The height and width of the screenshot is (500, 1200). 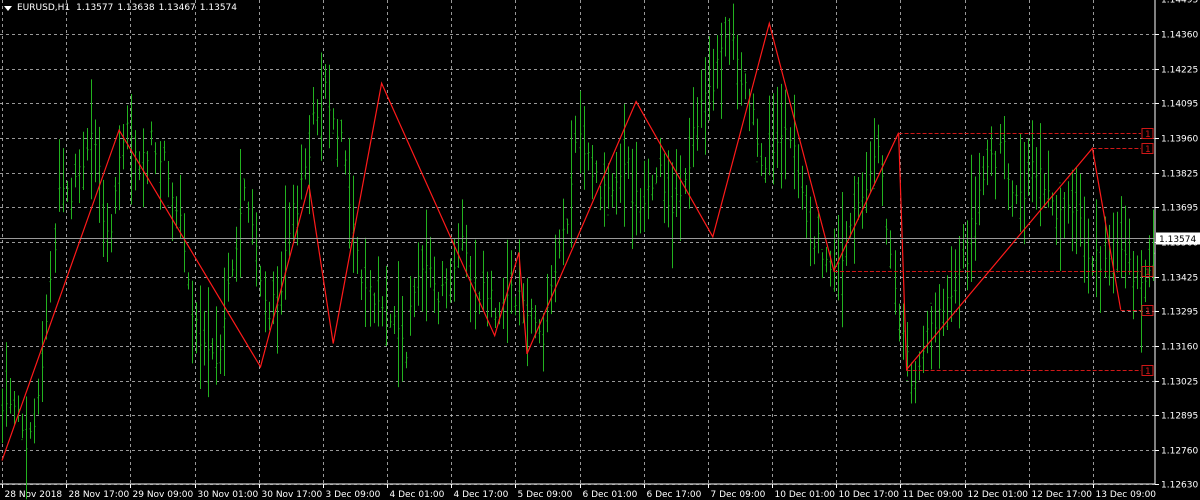 I want to click on y-tick-label: 1.13695, so click(x=1179, y=209).